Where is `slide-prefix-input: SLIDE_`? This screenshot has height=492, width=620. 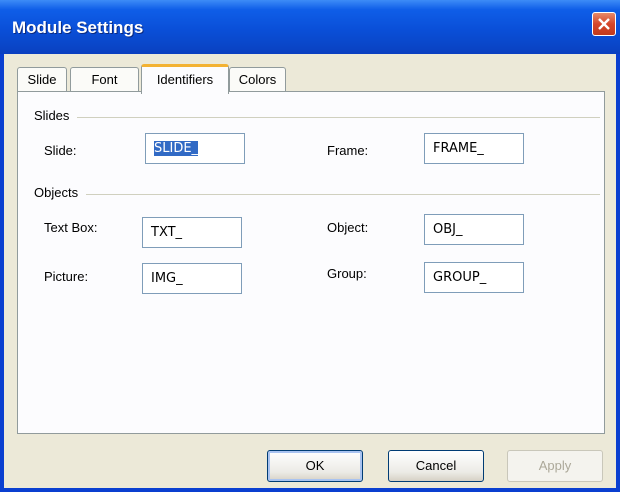
slide-prefix-input: SLIDE_ is located at coordinates (195, 148).